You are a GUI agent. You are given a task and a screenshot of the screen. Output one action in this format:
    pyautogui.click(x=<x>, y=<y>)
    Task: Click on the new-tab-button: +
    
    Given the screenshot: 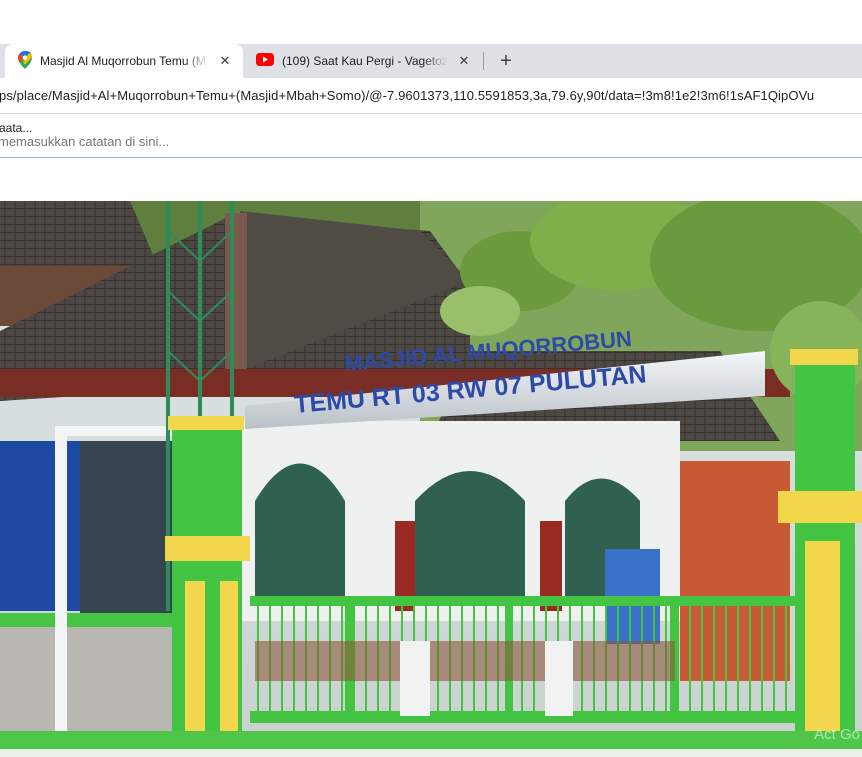 What is the action you would take?
    pyautogui.click(x=506, y=61)
    